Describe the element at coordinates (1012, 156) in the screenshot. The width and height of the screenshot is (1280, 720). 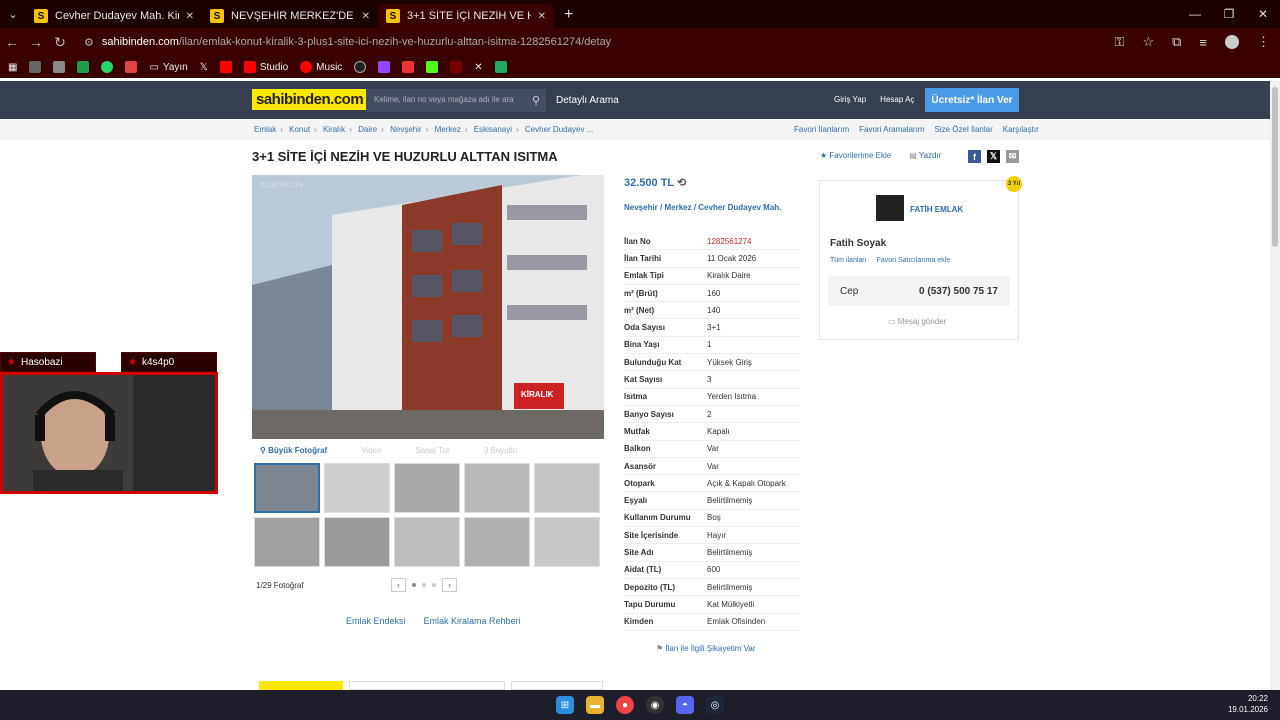
I see `email-share-icon: ✉` at that location.